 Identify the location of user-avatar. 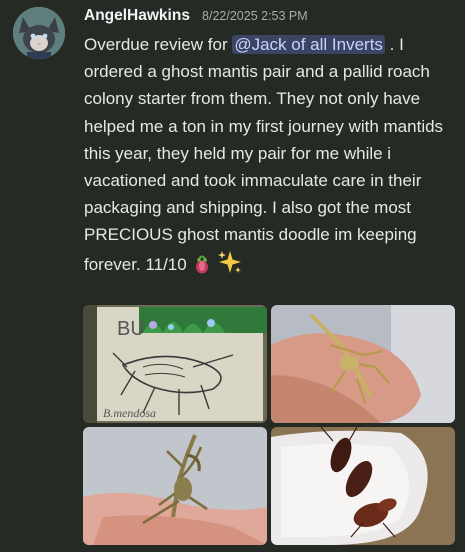
(39, 33).